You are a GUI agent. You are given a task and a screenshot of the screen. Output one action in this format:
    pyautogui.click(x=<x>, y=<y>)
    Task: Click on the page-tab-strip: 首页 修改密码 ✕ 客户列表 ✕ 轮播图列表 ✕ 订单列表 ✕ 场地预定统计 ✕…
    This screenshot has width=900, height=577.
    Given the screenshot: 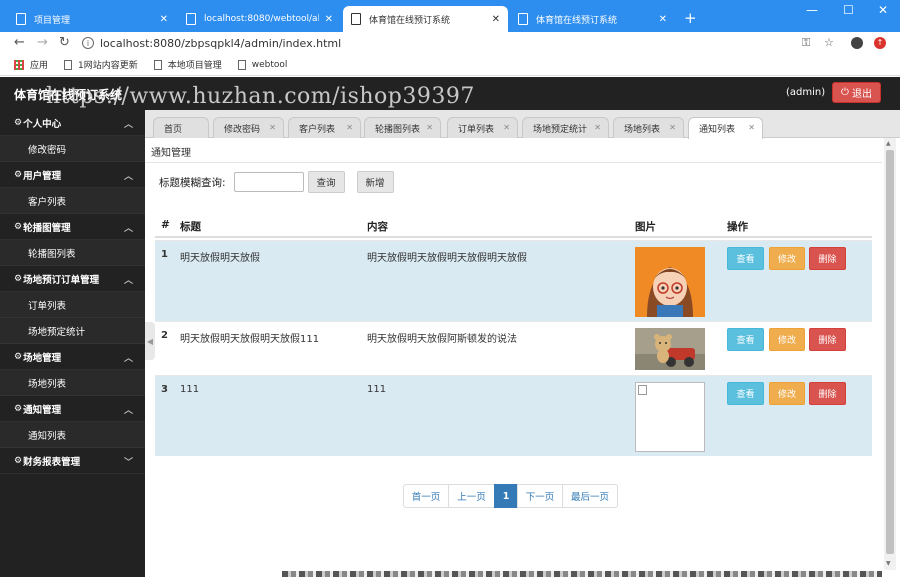 What is the action you would take?
    pyautogui.click(x=522, y=124)
    